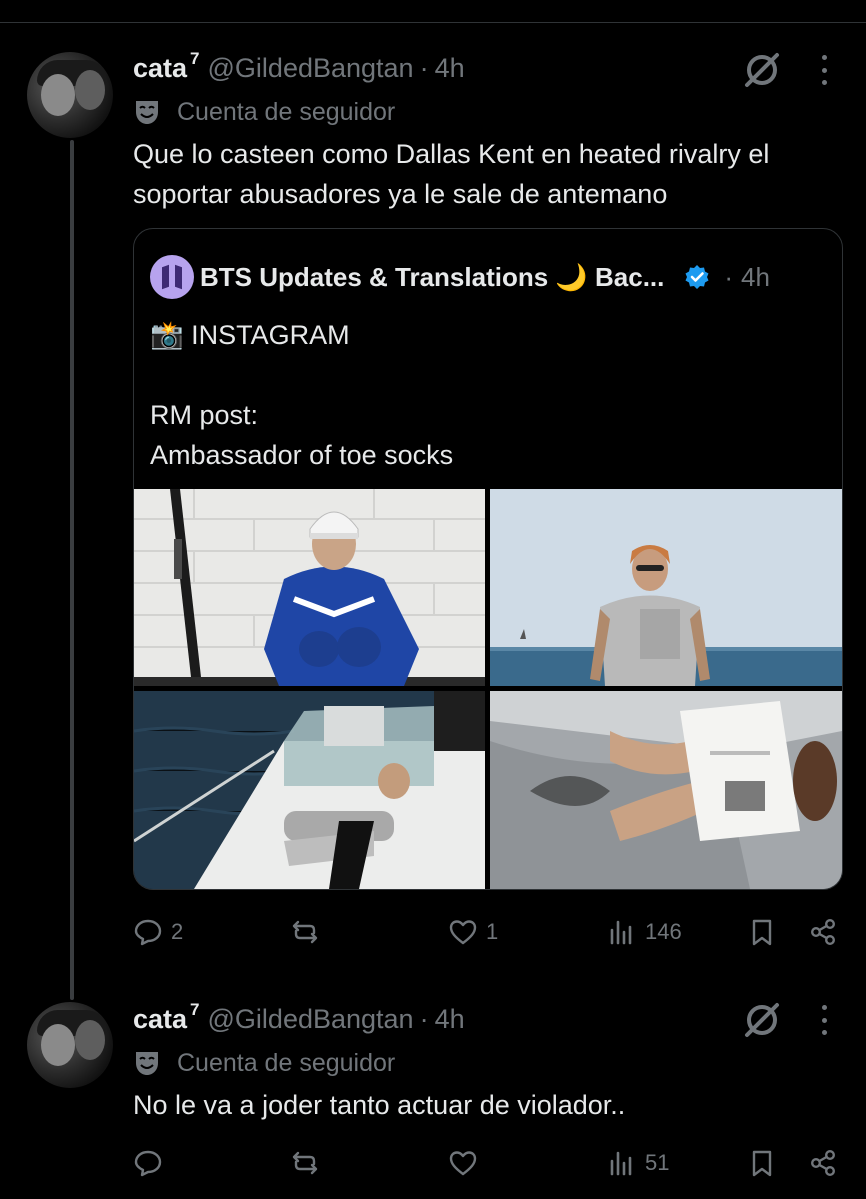  I want to click on reply-button, so click(152, 1163).